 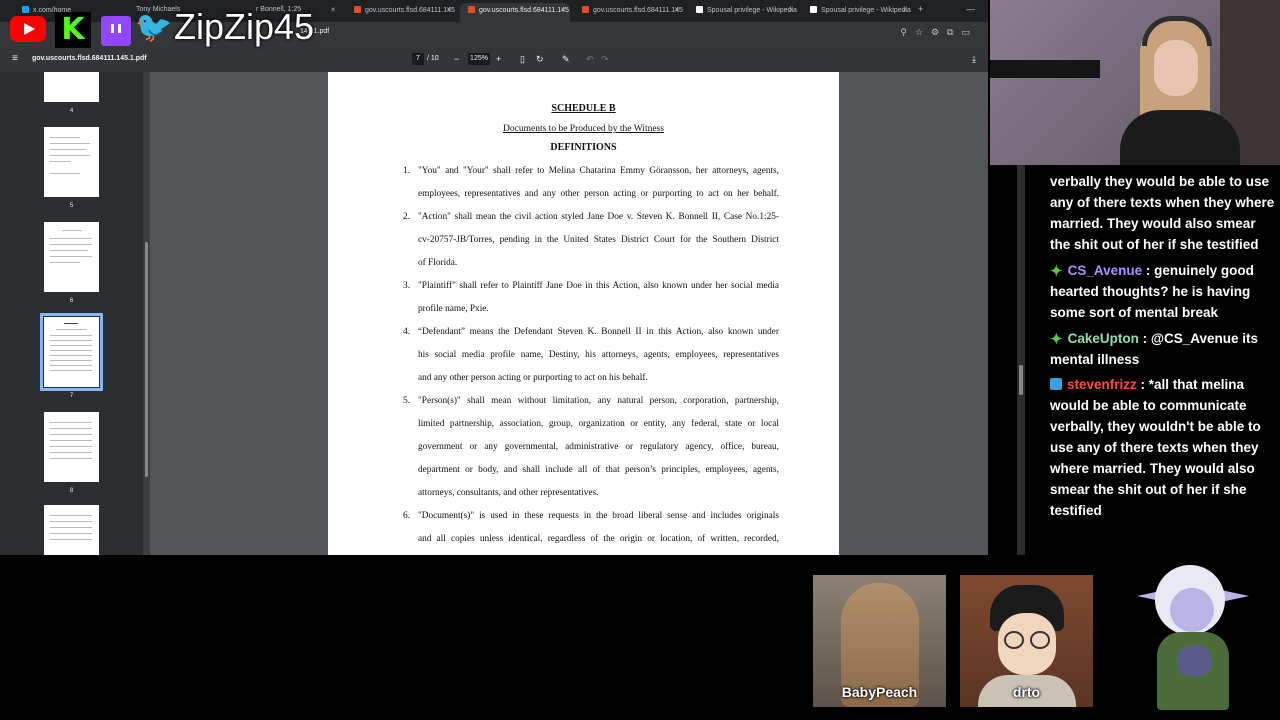 What do you see at coordinates (1021, 360) in the screenshot?
I see `page-scrollbar` at bounding box center [1021, 360].